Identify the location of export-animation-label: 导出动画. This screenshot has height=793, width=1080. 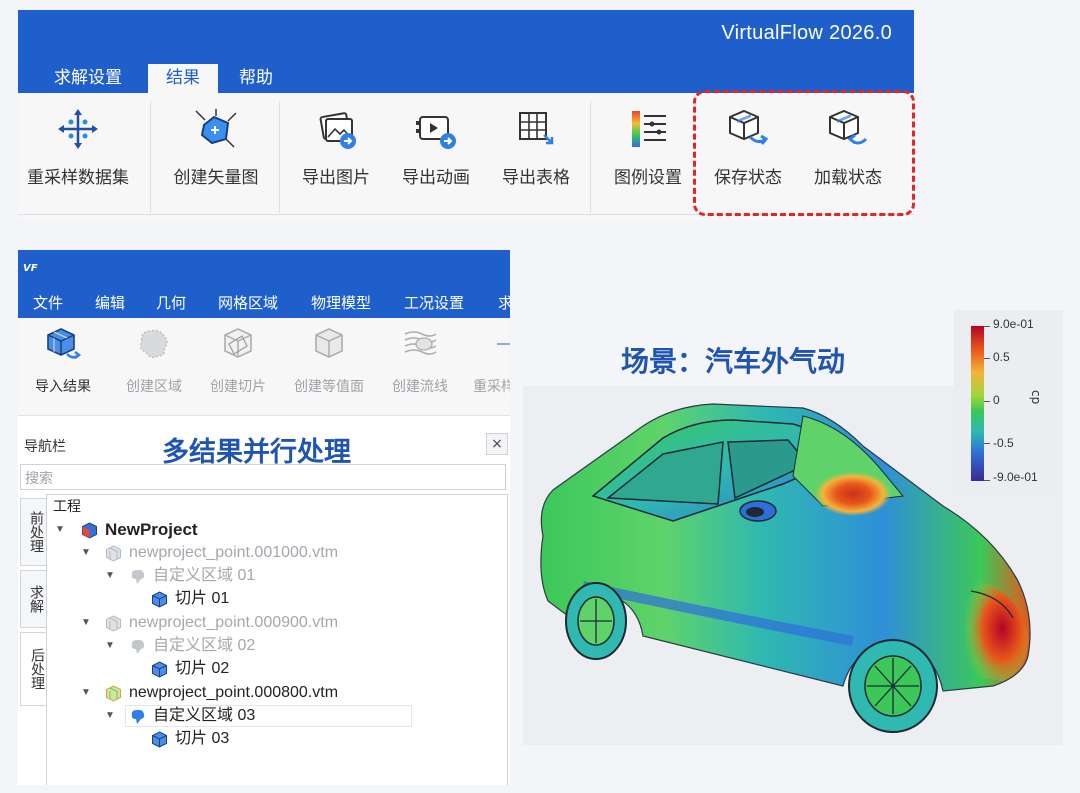
(436, 178).